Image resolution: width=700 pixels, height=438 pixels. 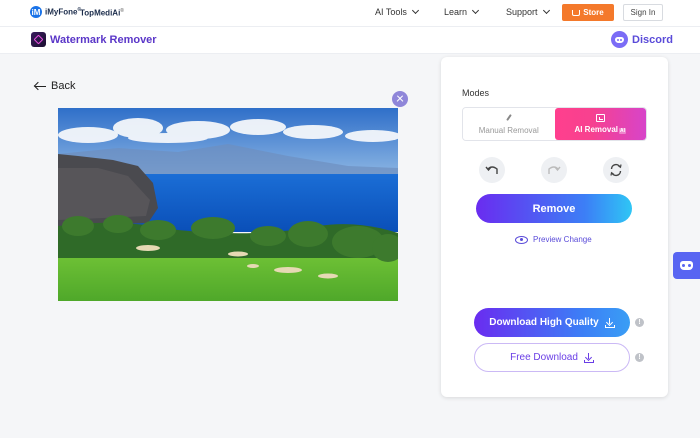 What do you see at coordinates (623, 131) in the screenshot?
I see `ai-badge: AI` at bounding box center [623, 131].